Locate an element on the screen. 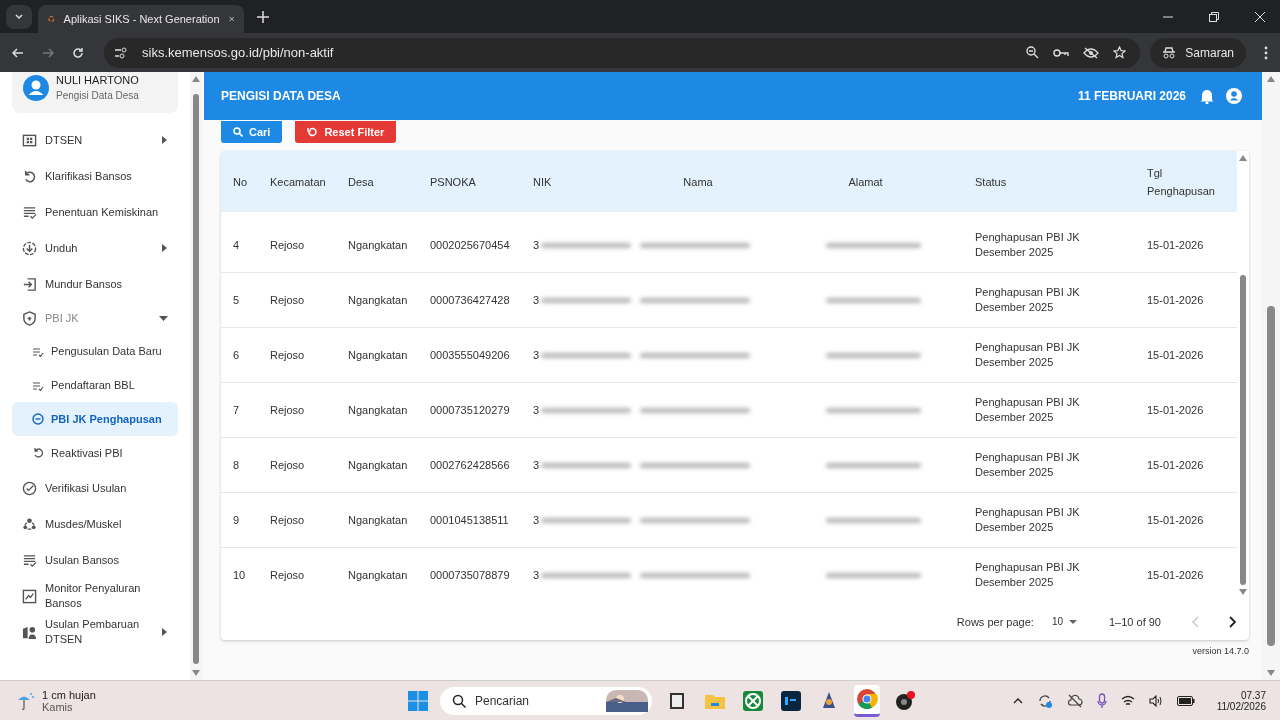 The height and width of the screenshot is (720, 1280). speaker-icon is located at coordinates (1155, 700).